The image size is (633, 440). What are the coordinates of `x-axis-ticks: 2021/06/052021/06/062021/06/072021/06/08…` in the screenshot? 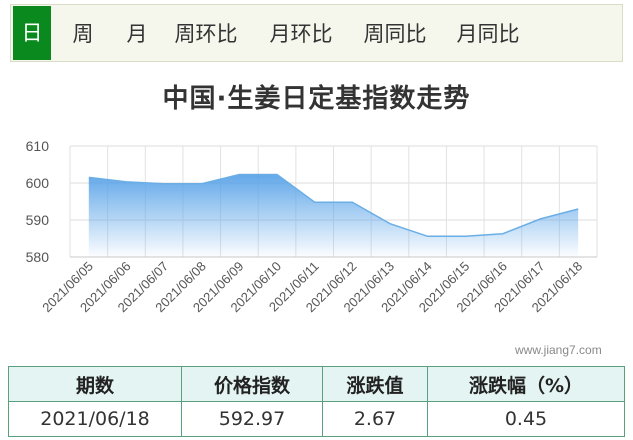 It's located at (312, 287).